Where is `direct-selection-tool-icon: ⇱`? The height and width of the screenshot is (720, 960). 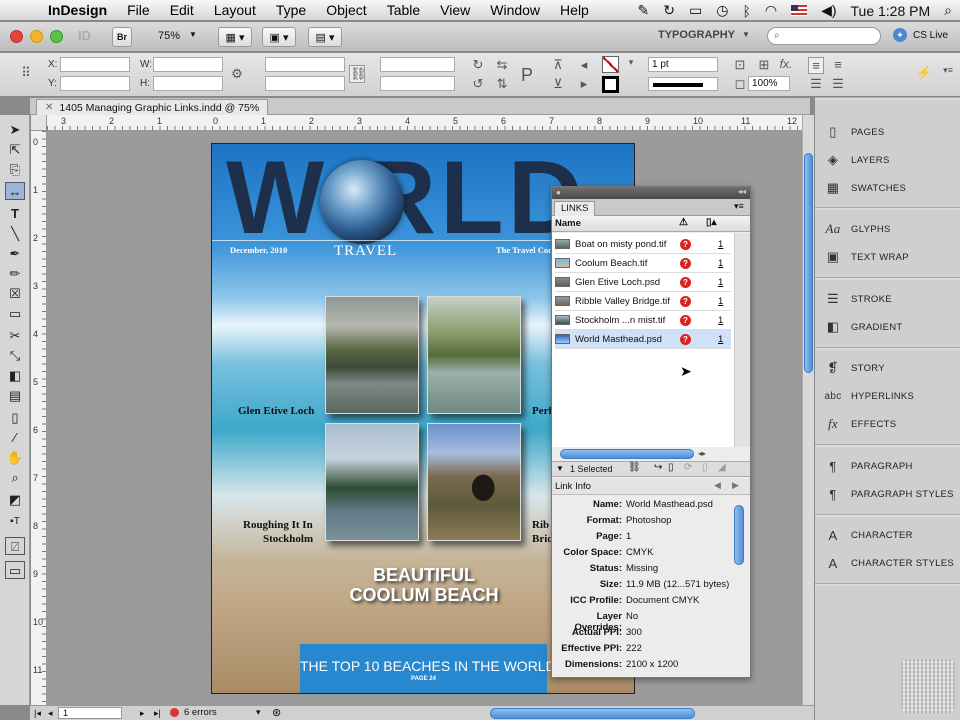 direct-selection-tool-icon: ⇱ is located at coordinates (15, 150).